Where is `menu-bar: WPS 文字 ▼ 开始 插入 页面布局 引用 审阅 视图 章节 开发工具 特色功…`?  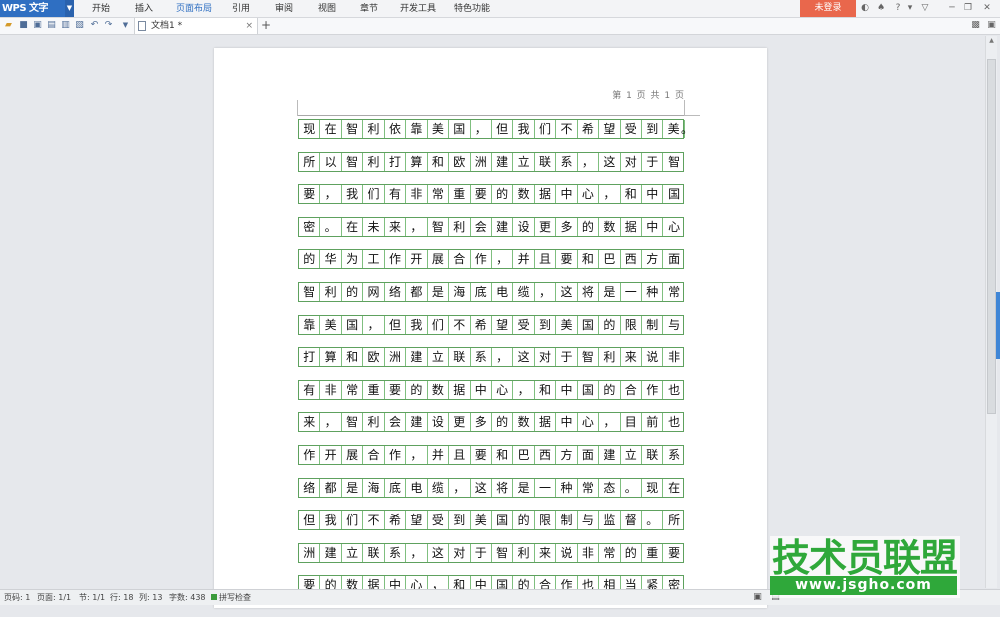 menu-bar: WPS 文字 ▼ 开始 插入 页面布局 引用 审阅 视图 章节 开发工具 特色功… is located at coordinates (500, 9).